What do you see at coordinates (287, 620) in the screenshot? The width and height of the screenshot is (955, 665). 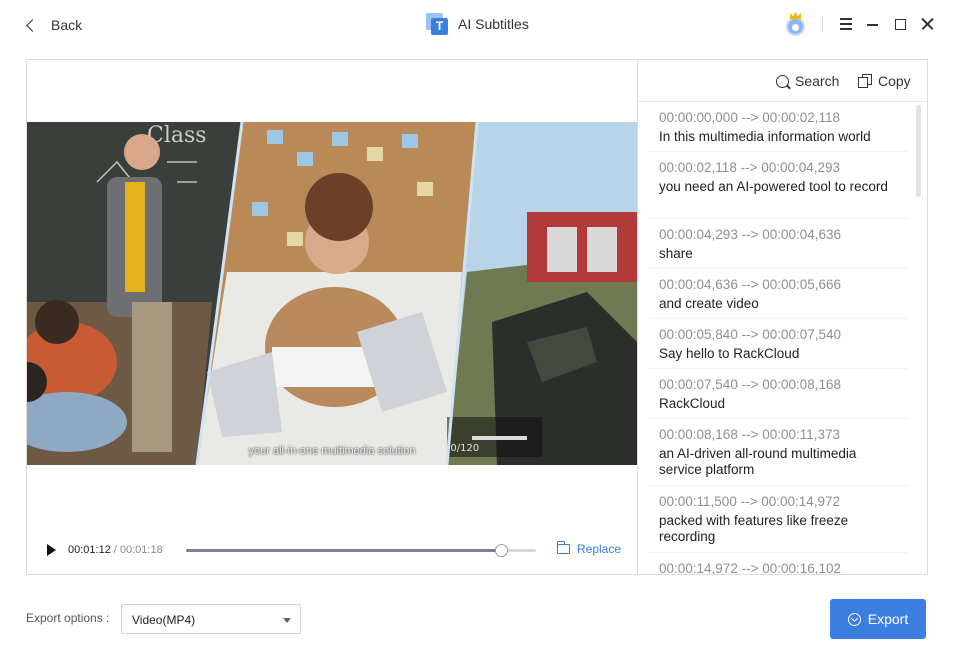 I see `caret-down-icon` at bounding box center [287, 620].